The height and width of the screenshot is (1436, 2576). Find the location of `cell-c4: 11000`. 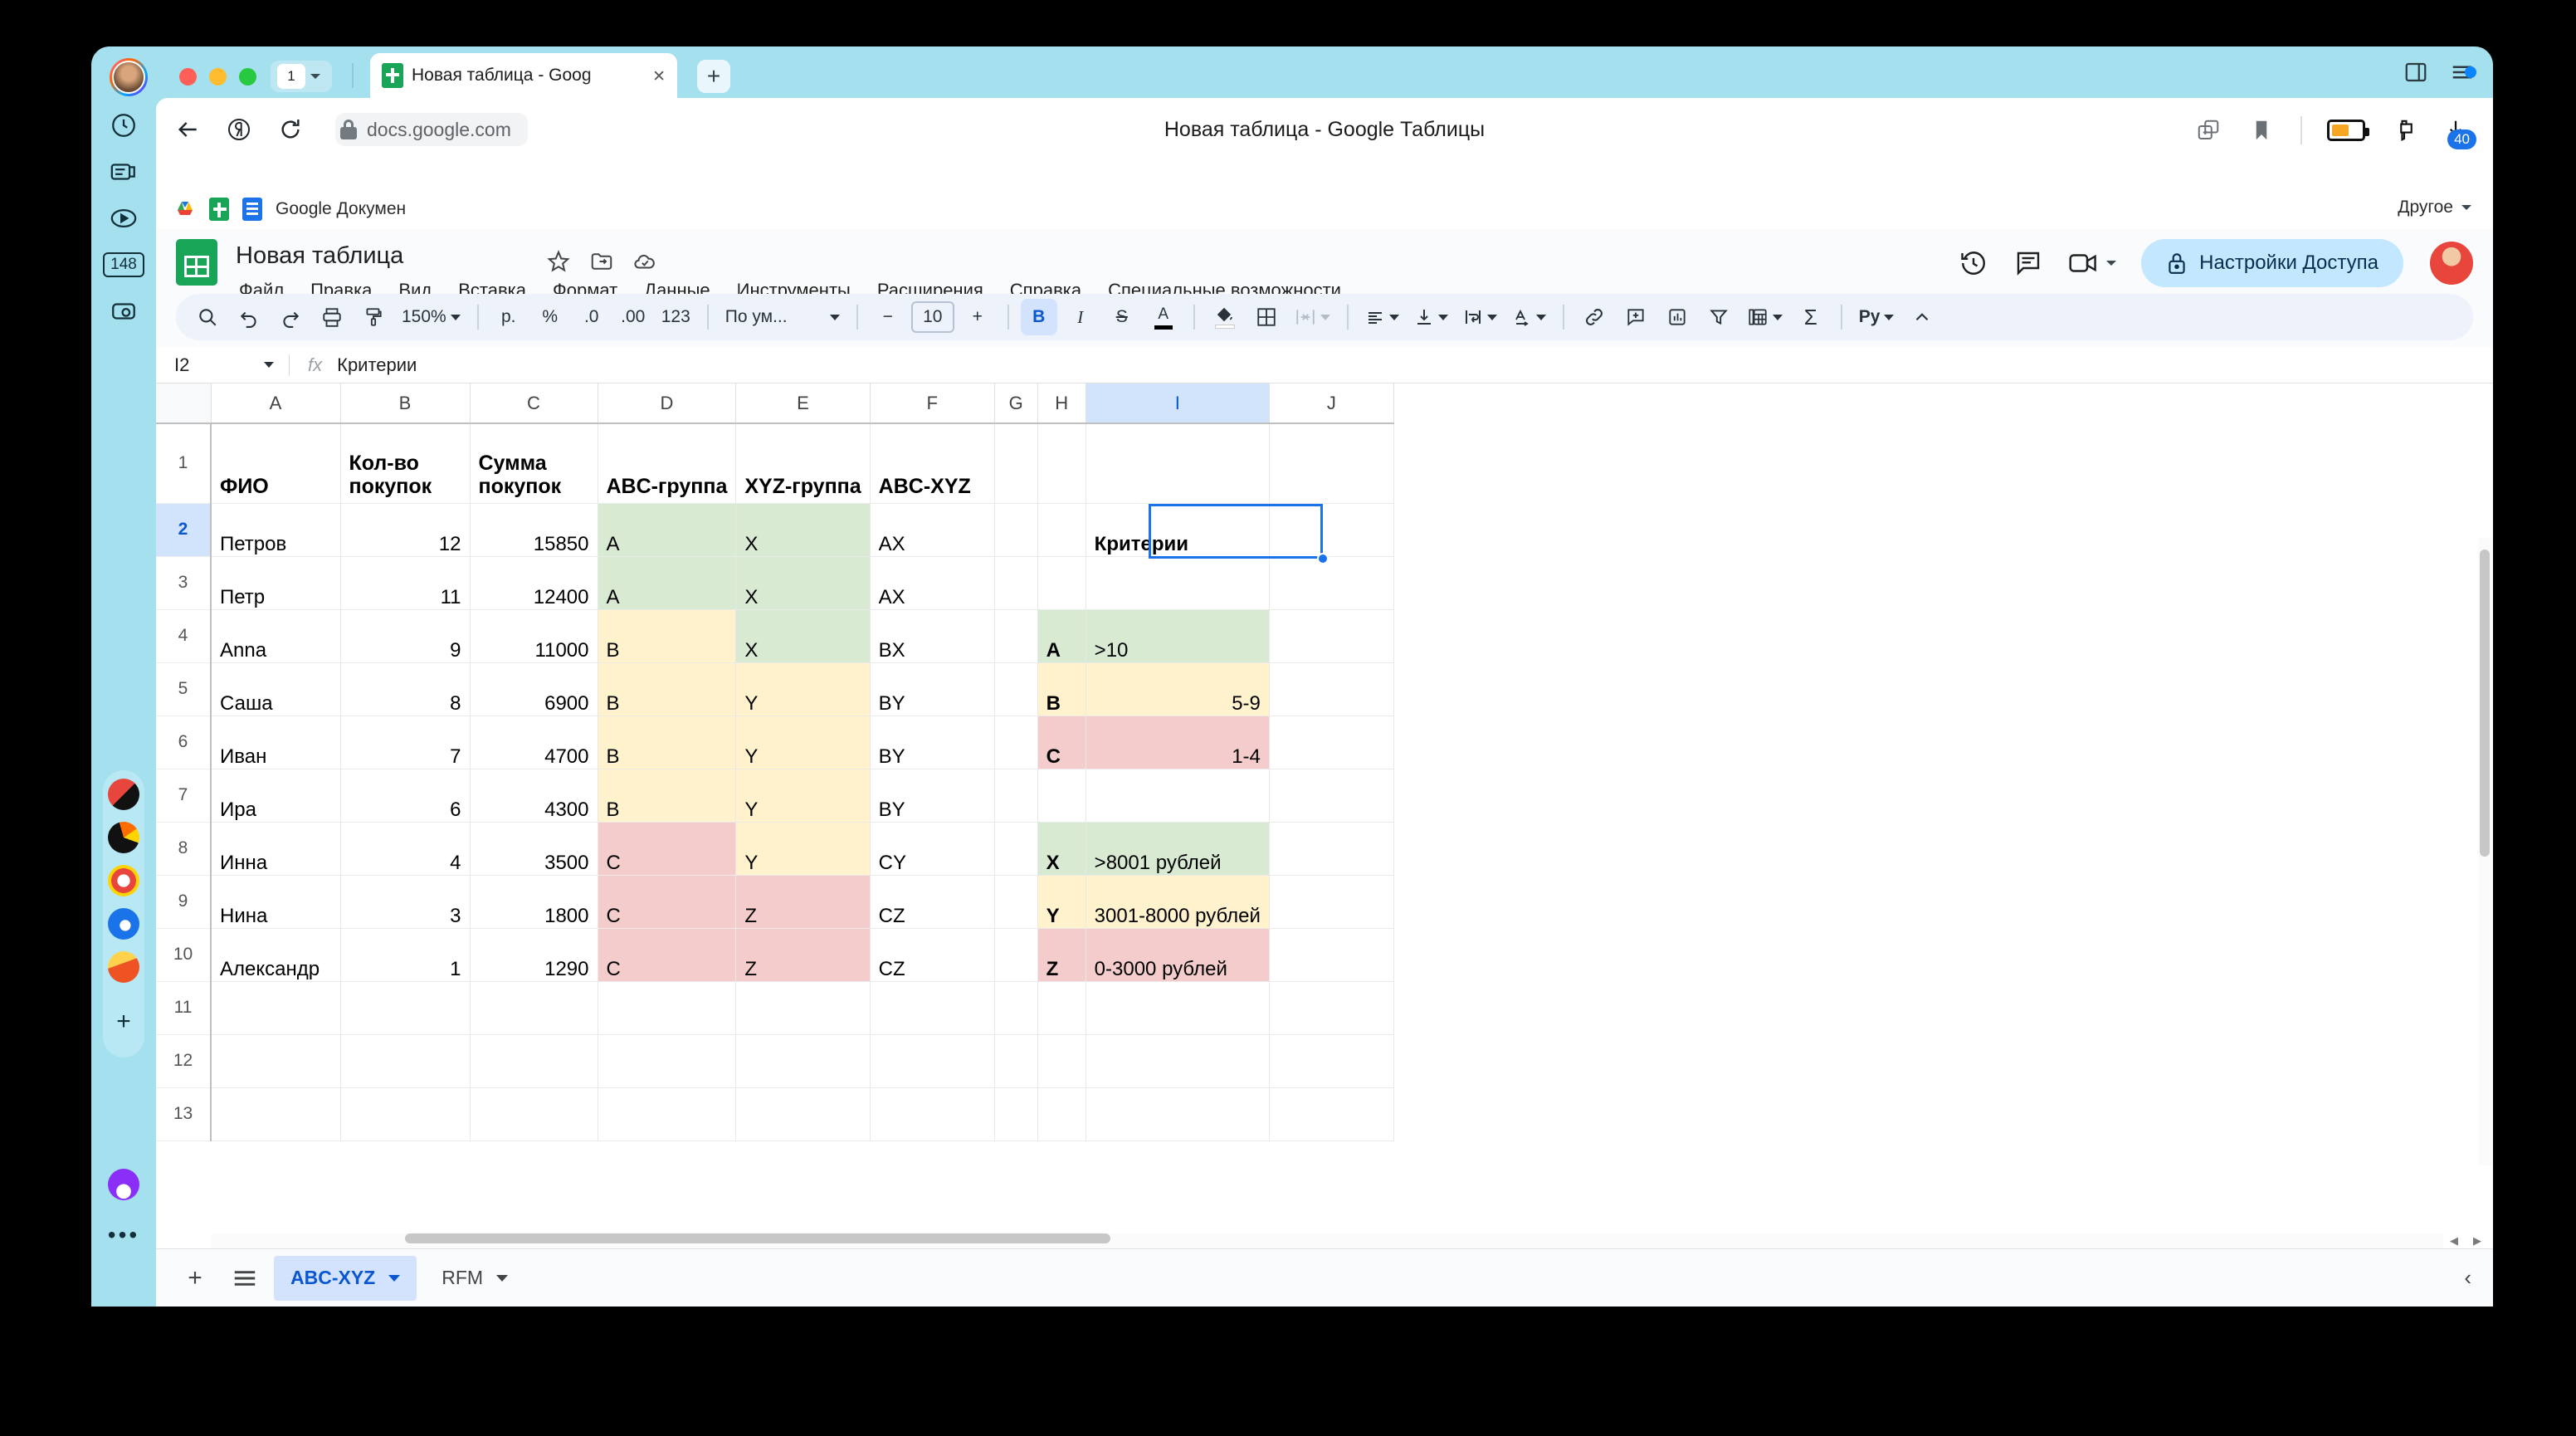

cell-c4: 11000 is located at coordinates (534, 636).